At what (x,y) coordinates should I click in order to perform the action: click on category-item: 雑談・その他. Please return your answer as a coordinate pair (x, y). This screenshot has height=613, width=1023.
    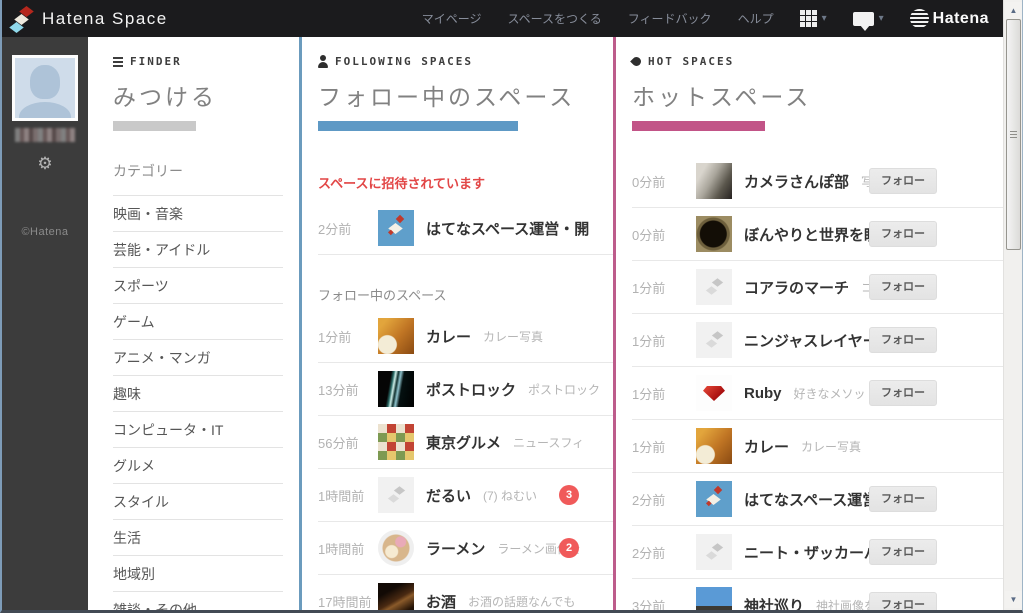
    Looking at the image, I should click on (198, 600).